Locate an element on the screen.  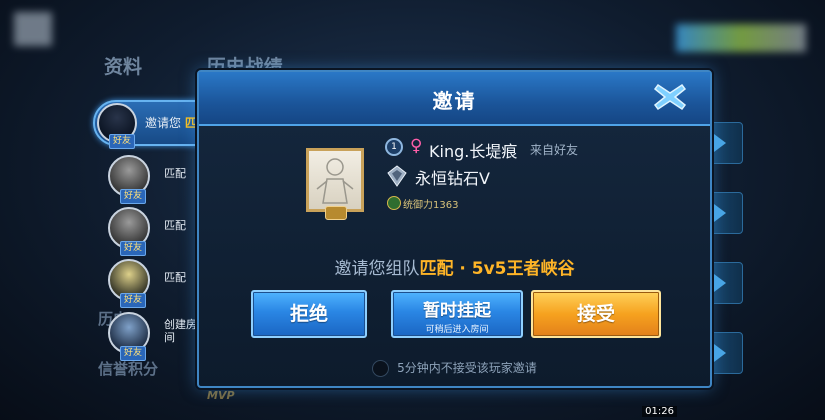
friend-status: 创建房 间 is located at coordinates (180, 331).